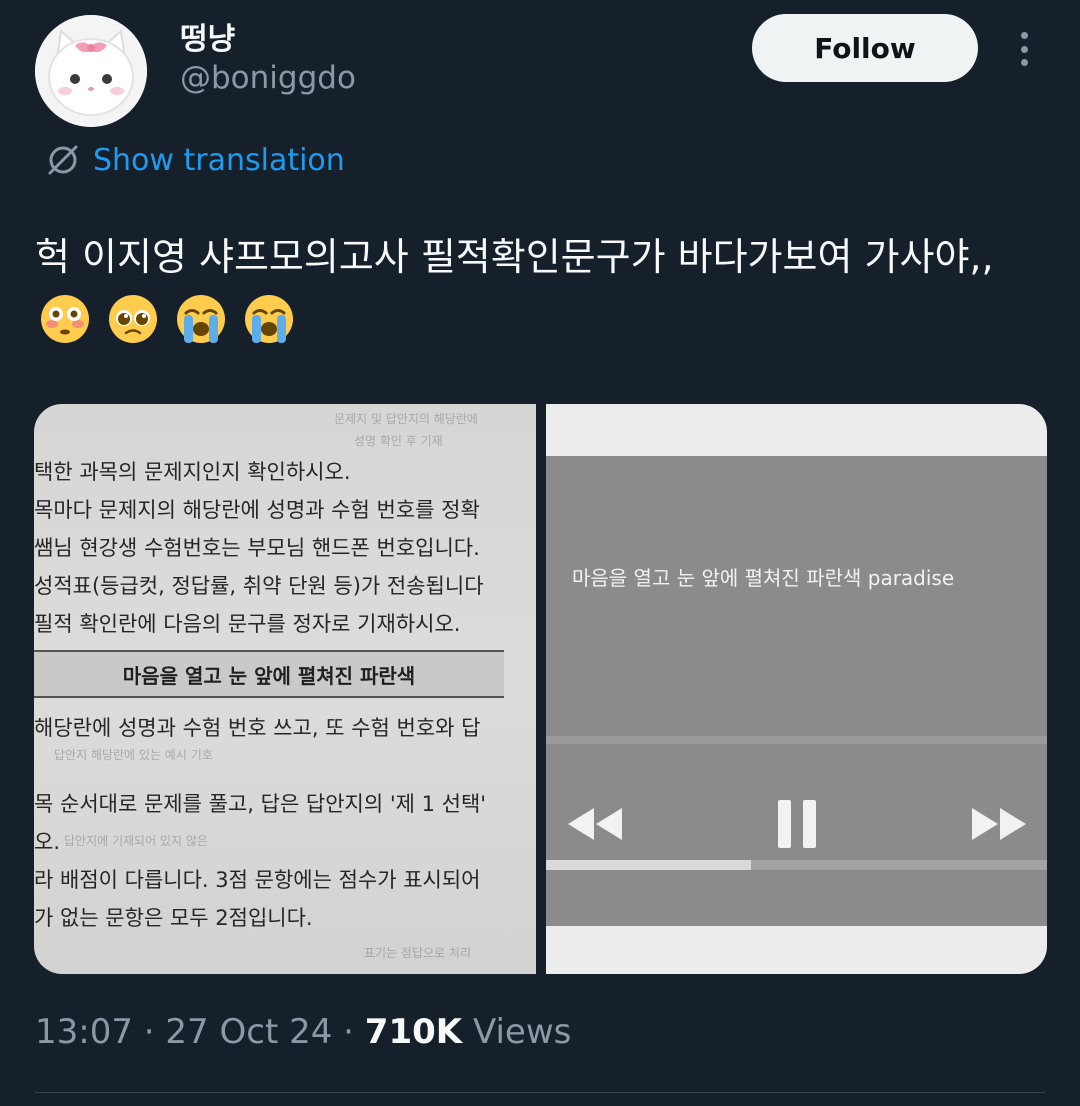 The image size is (1080, 1106). I want to click on translate-icon, so click(63, 160).